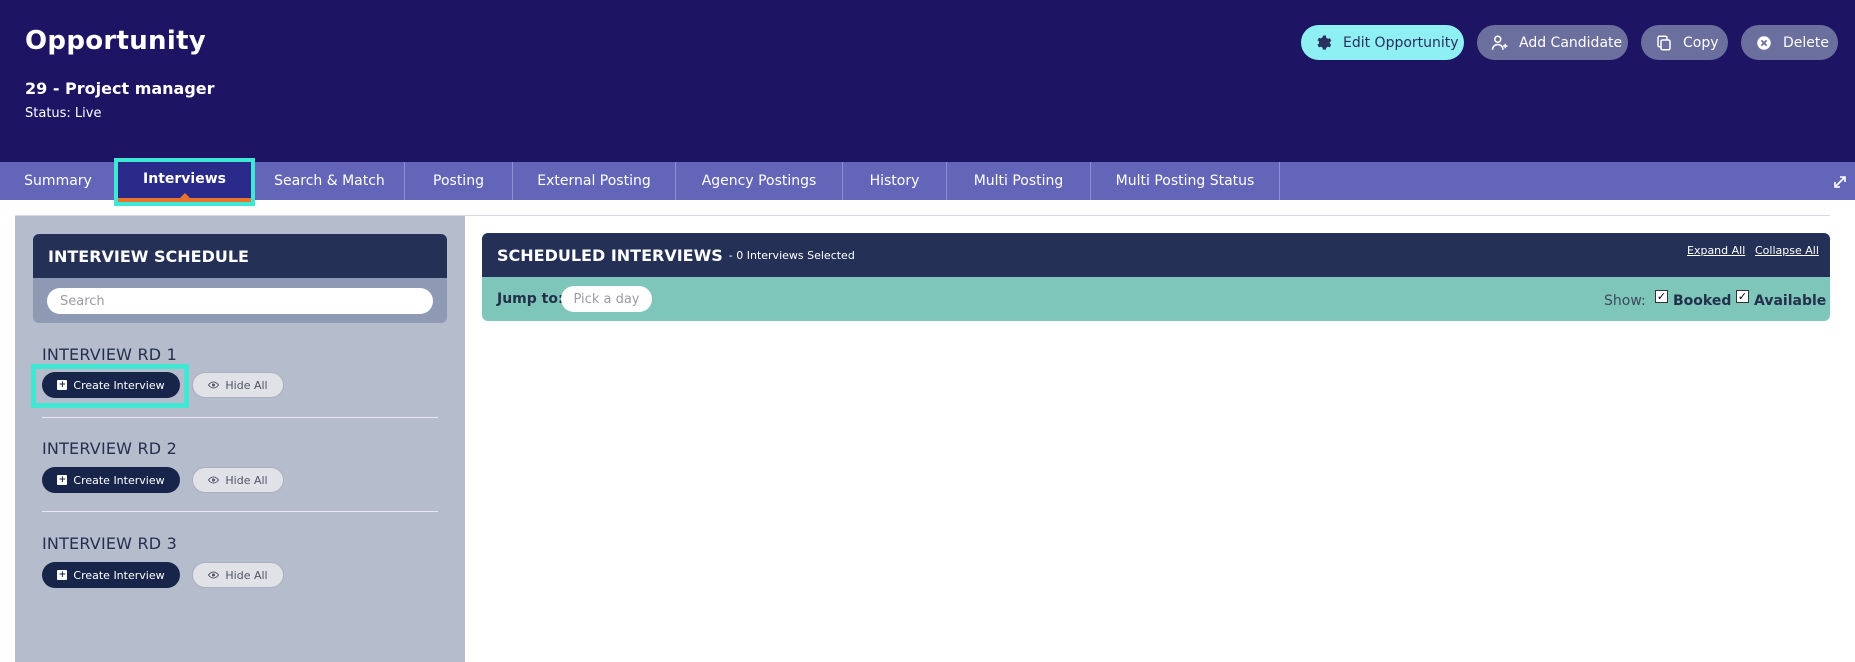  What do you see at coordinates (895, 181) in the screenshot?
I see `tab-history: History` at bounding box center [895, 181].